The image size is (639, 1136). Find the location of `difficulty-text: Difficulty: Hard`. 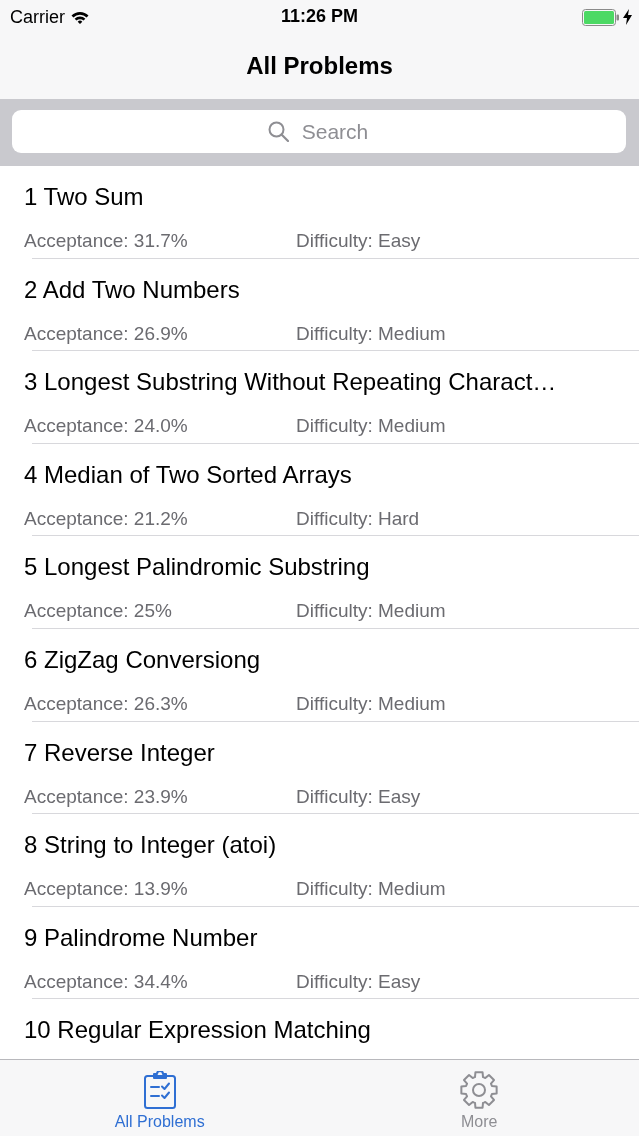

difficulty-text: Difficulty: Hard is located at coordinates (358, 518).